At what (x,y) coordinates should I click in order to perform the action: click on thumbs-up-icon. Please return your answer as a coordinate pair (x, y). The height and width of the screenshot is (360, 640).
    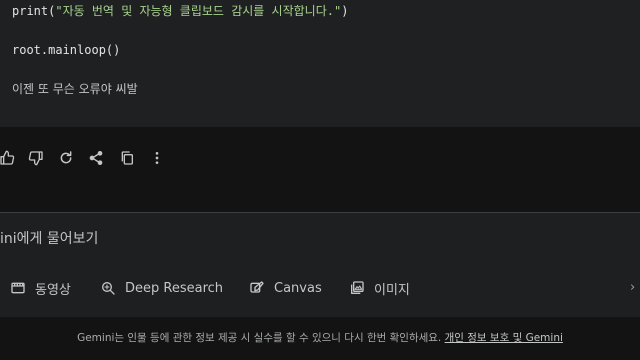
    Looking at the image, I should click on (7, 157).